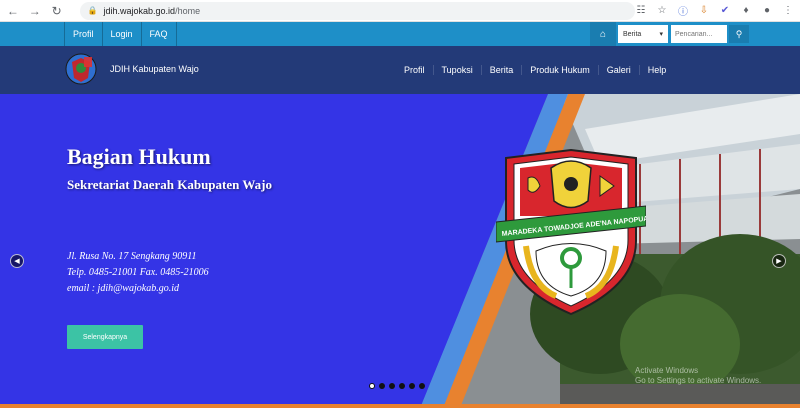  I want to click on url-host: jdih.wajokab.go.id, so click(139, 10).